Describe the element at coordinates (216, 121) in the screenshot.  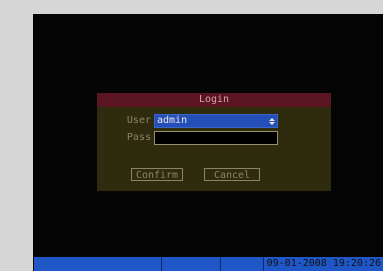
I see `user-select: admin` at that location.